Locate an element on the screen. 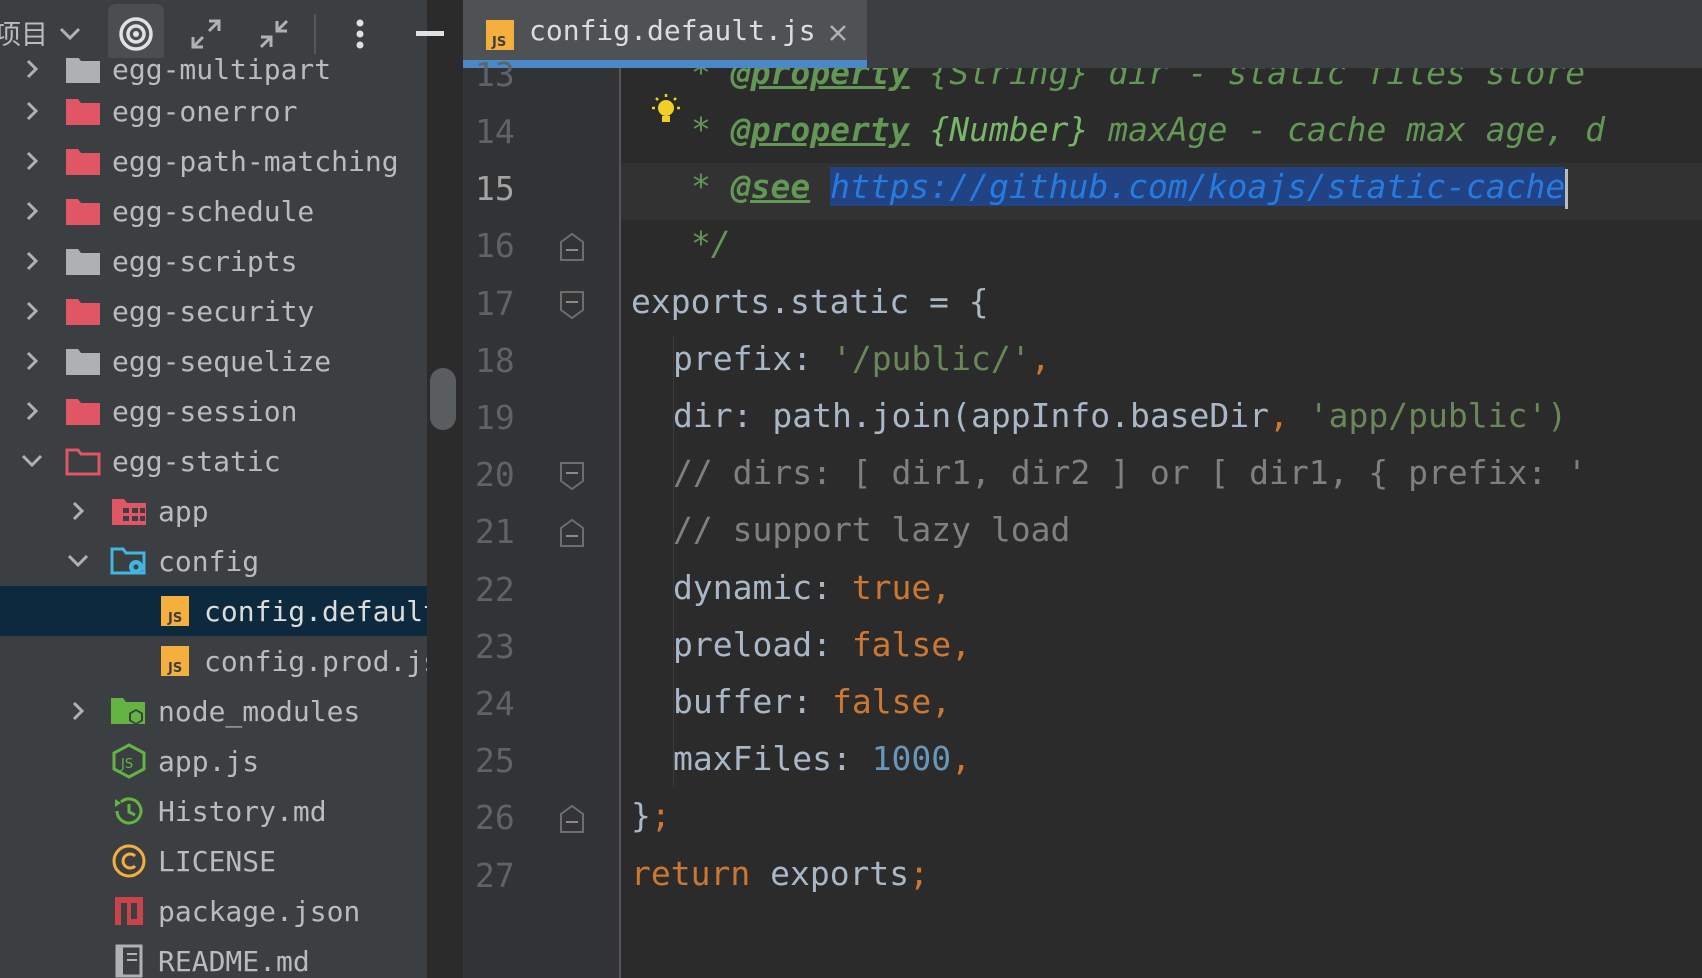 This screenshot has height=978, width=1702. code-line: buffer: false, is located at coordinates (812, 701).